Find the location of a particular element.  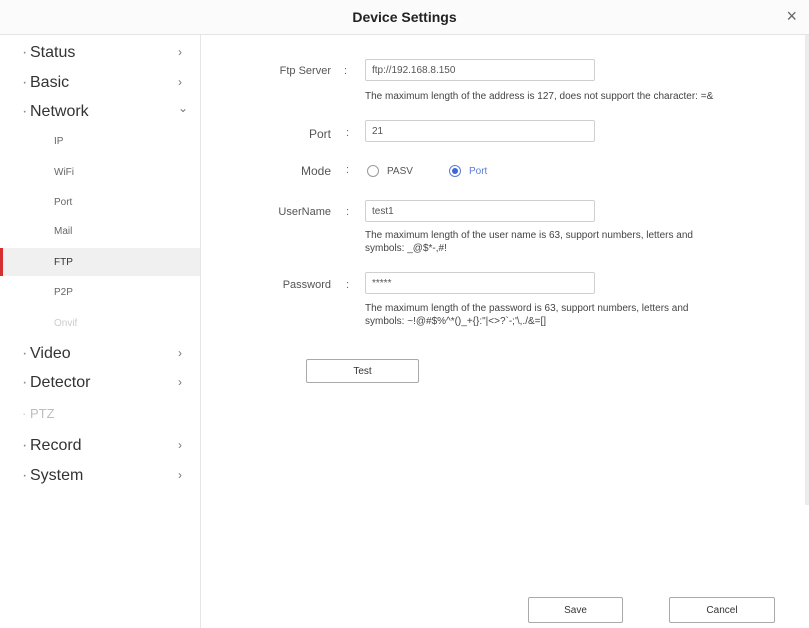

sidebar-item-ptz: · PTZ is located at coordinates (100, 416).